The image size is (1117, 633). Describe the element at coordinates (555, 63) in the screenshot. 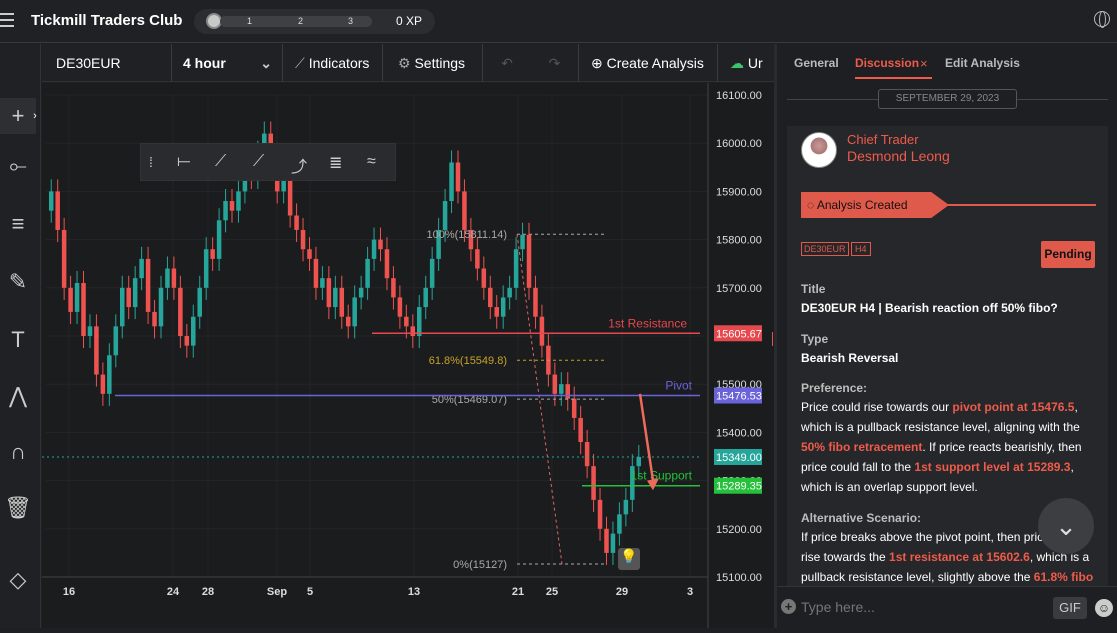

I see `redo-button: ↷` at that location.